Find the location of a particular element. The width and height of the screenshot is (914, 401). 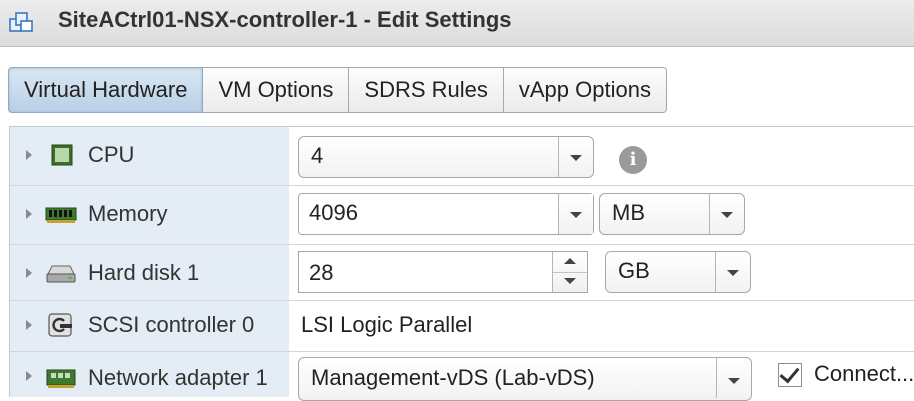

hard-disk-label: Hard disk 1 is located at coordinates (144, 272).